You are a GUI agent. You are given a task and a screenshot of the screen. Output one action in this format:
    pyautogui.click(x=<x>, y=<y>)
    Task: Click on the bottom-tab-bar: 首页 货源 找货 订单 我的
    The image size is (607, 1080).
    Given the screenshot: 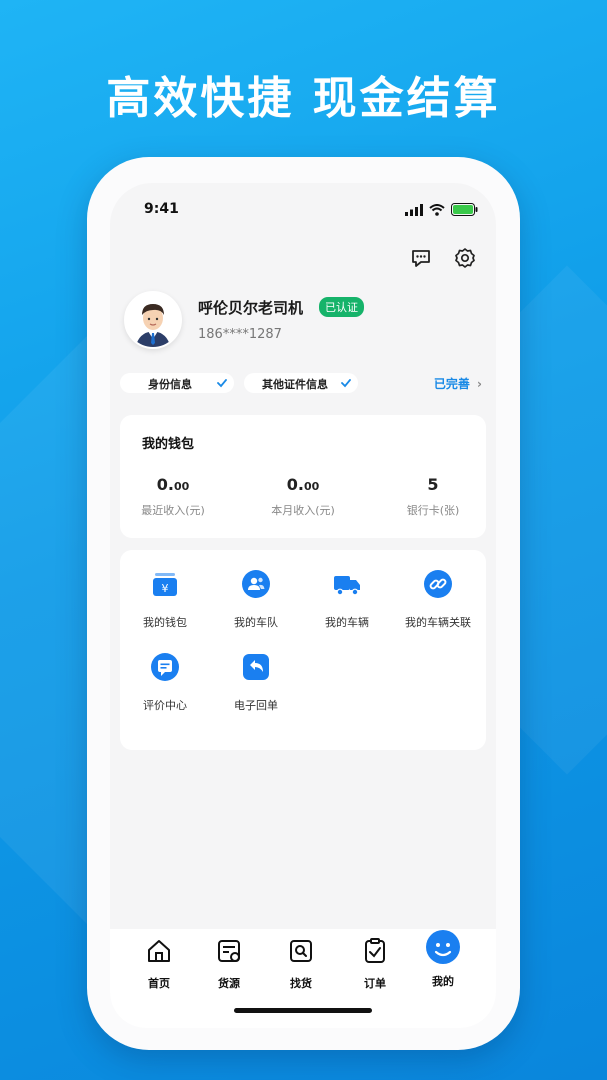 What is the action you would take?
    pyautogui.click(x=303, y=978)
    